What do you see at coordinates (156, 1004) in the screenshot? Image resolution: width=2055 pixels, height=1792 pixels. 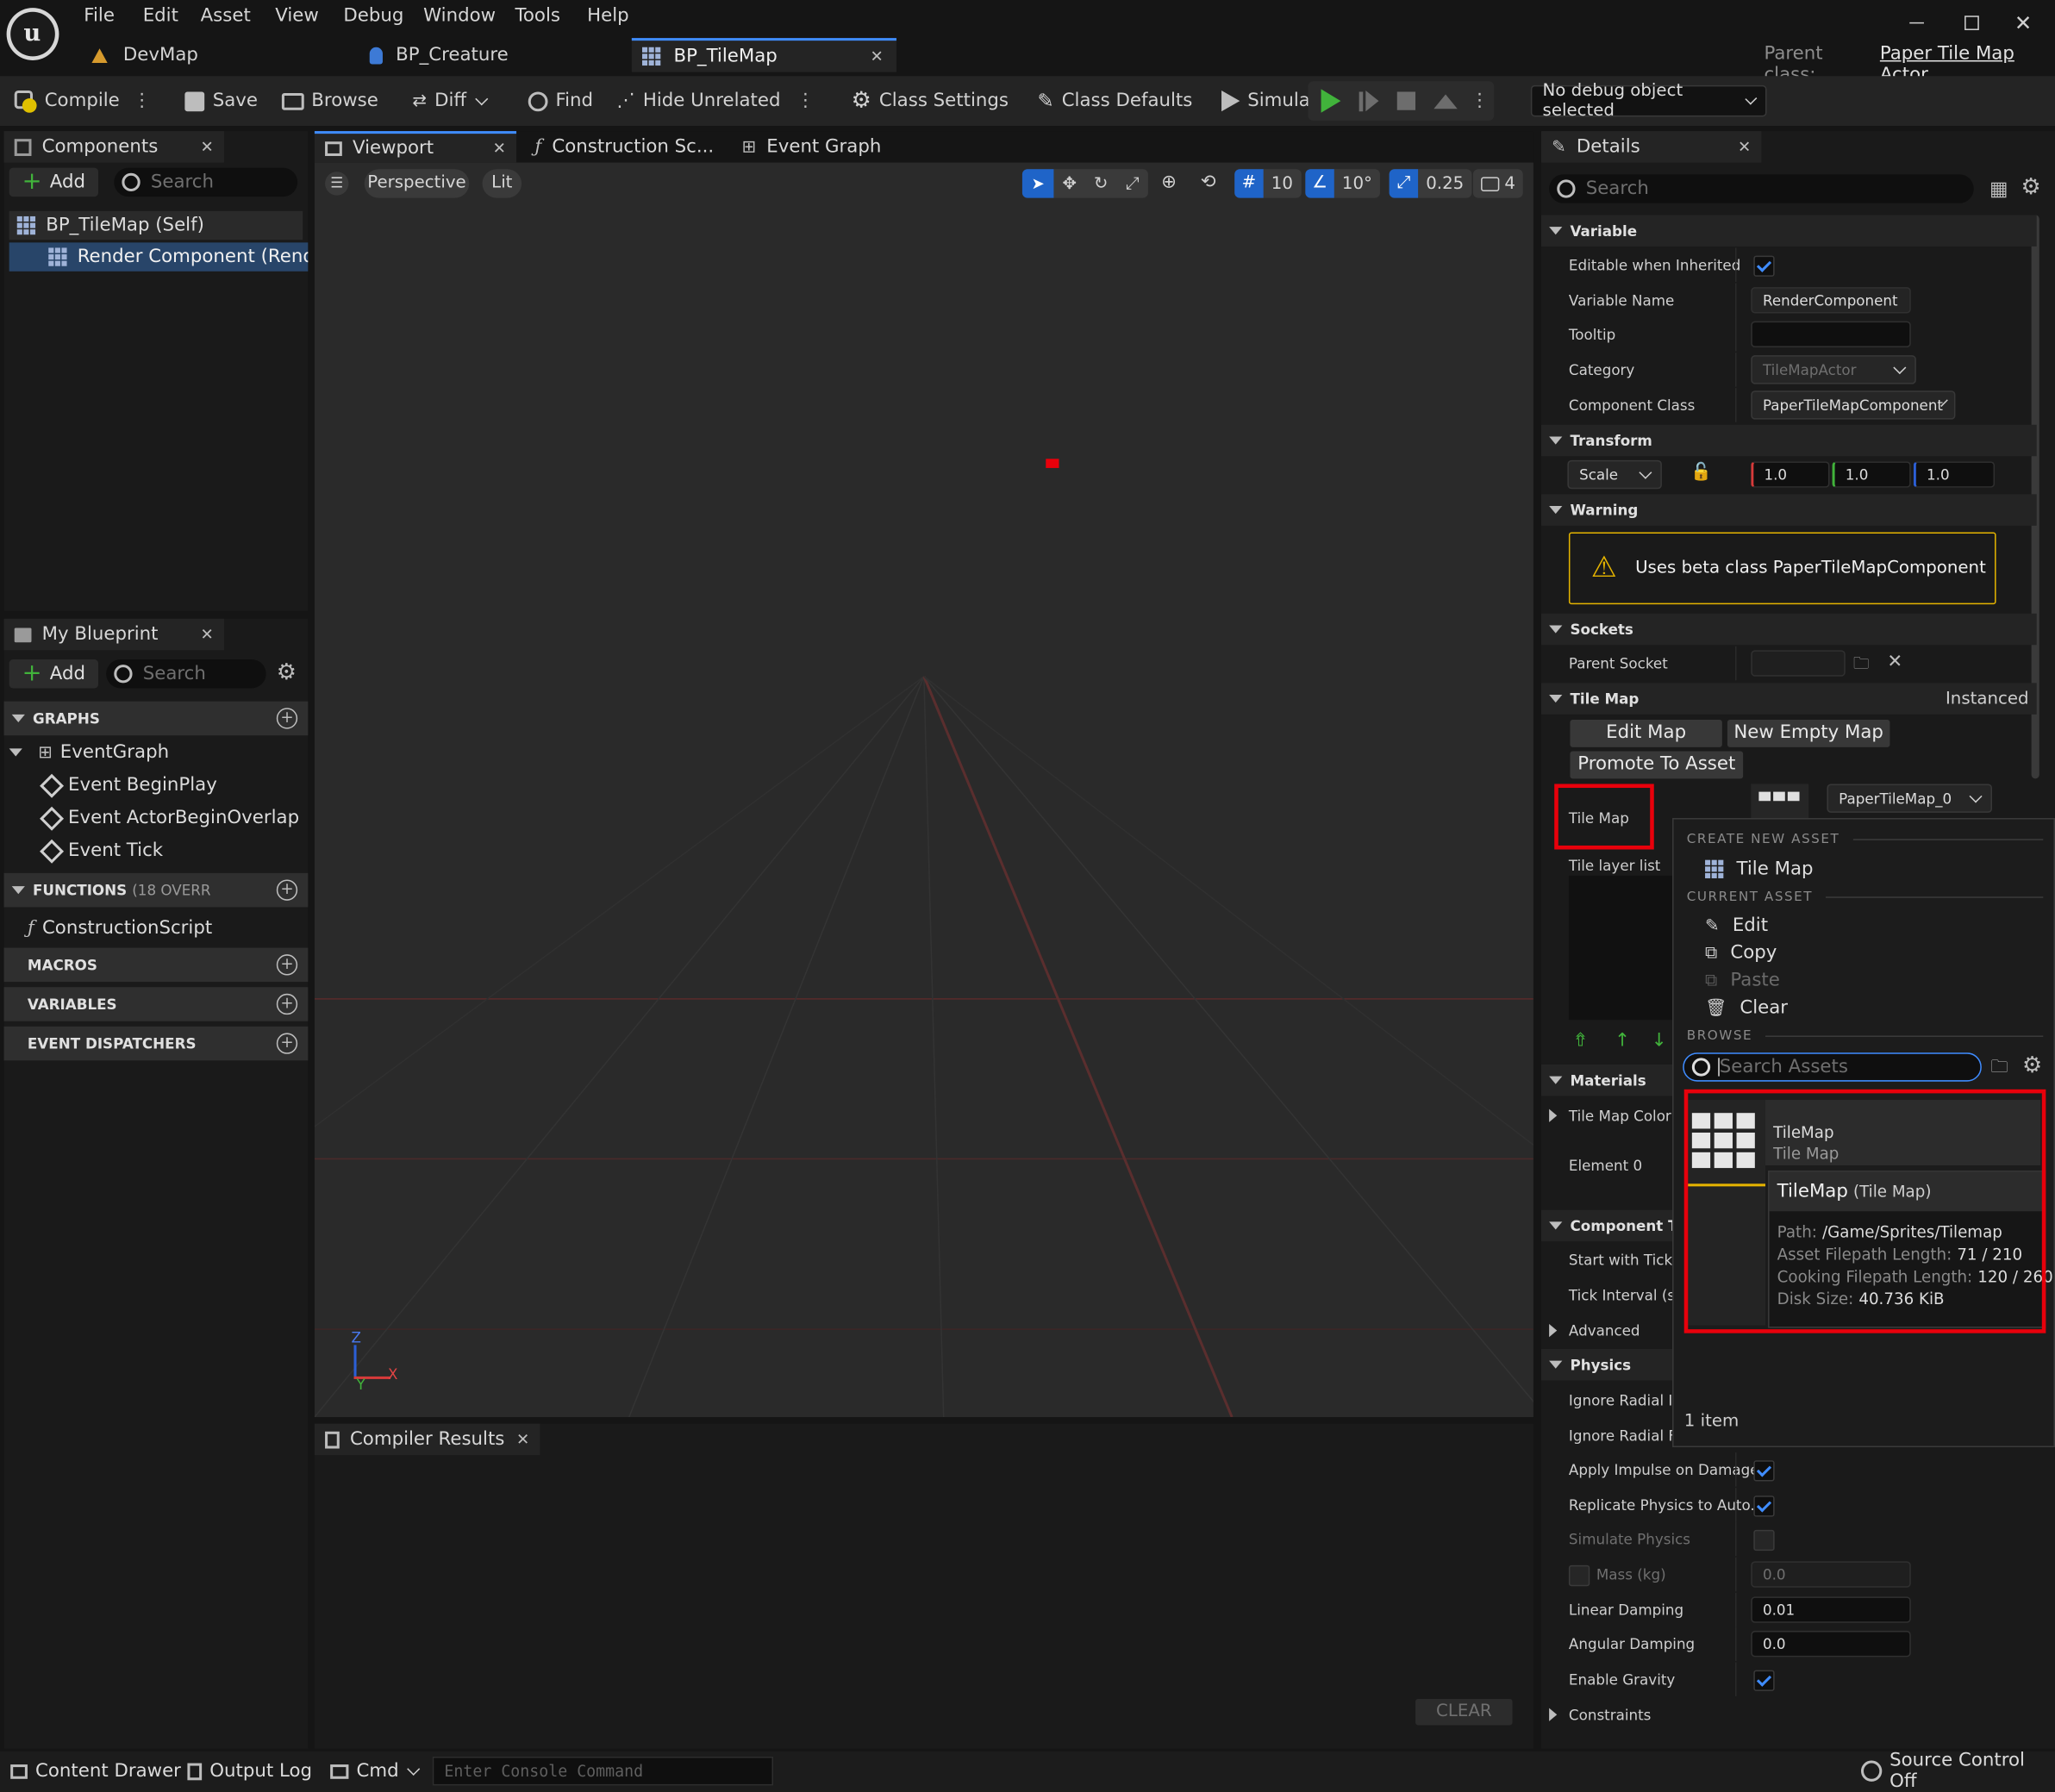 I see `variables-section: VARIABLES +` at bounding box center [156, 1004].